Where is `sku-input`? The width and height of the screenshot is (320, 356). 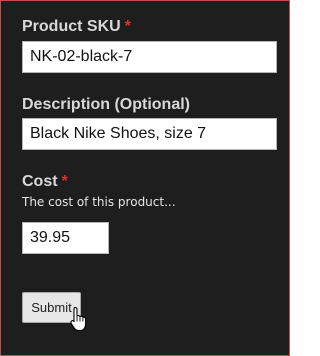
sku-input is located at coordinates (149, 57).